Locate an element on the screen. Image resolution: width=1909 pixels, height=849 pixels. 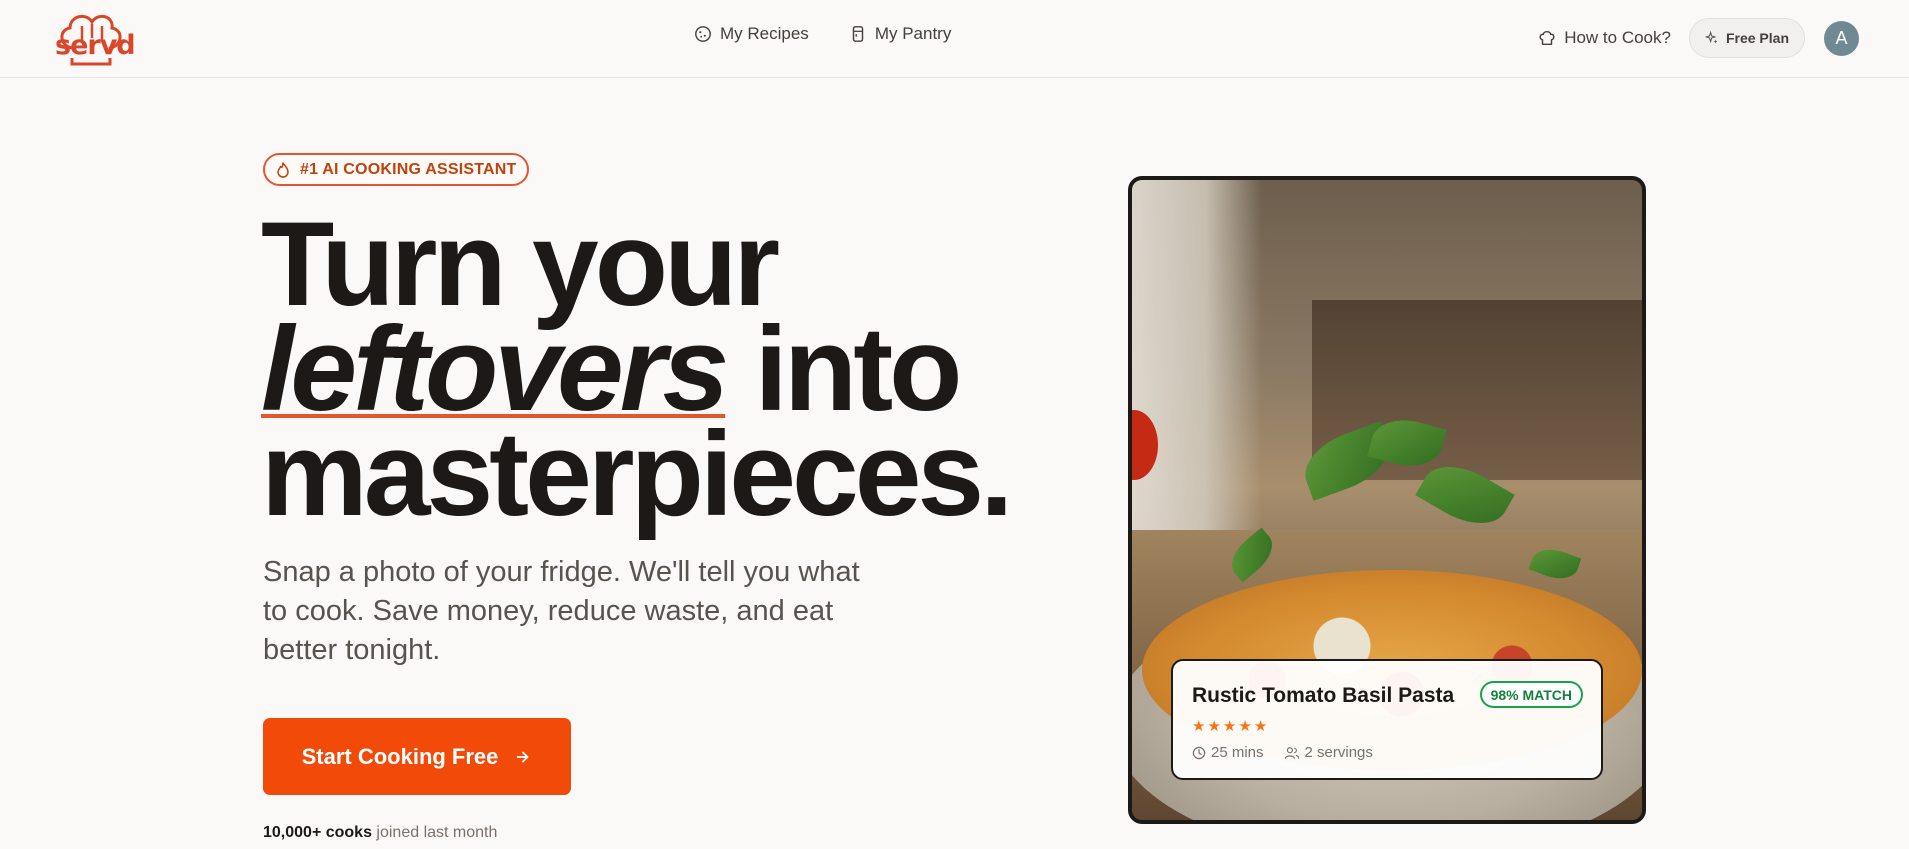
recipe-title: Rustic Tomato Basil Pasta is located at coordinates (1323, 695).